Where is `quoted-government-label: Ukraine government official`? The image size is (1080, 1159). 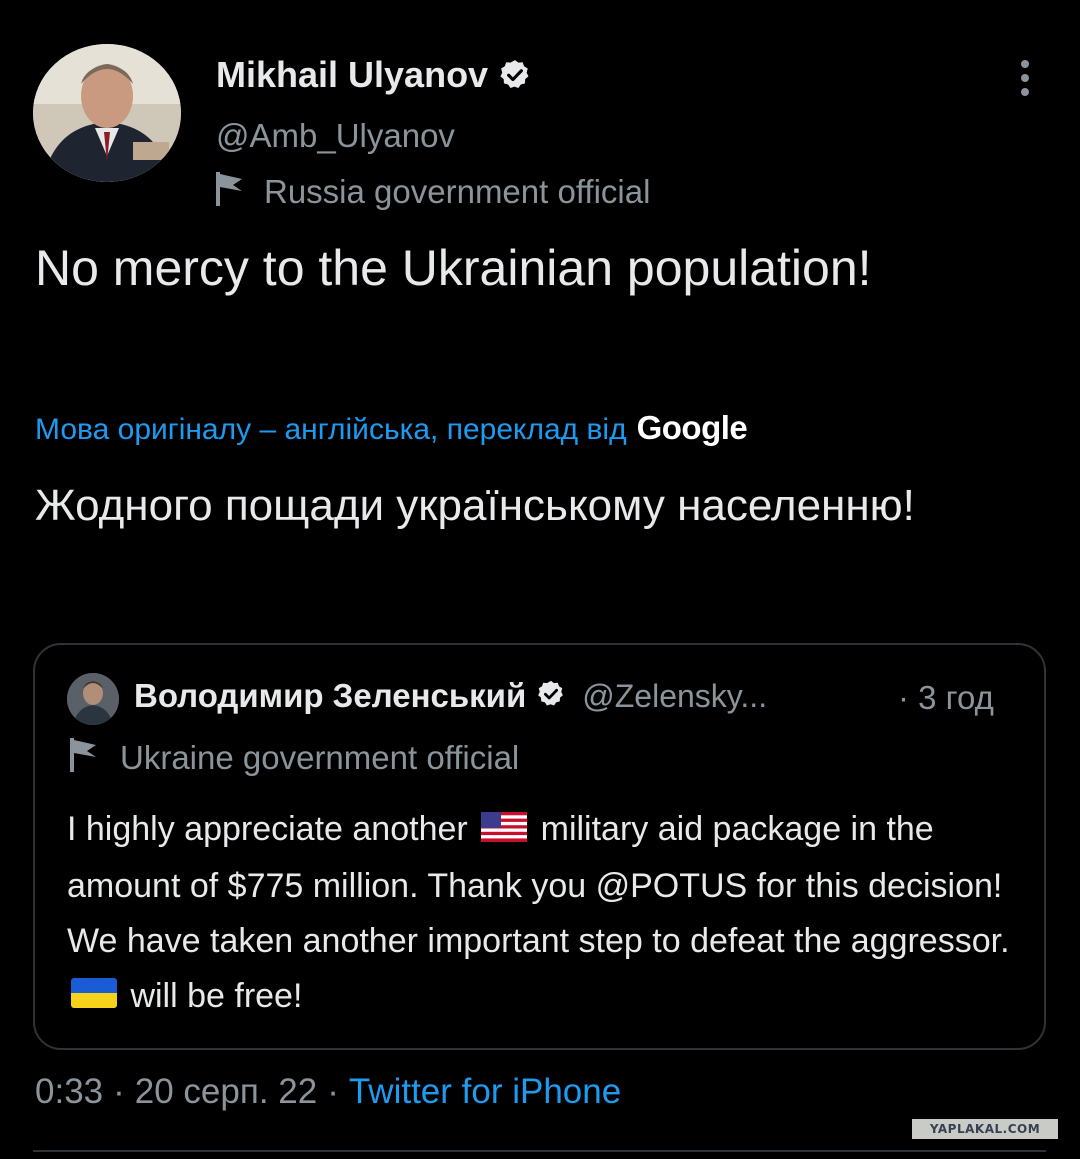
quoted-government-label: Ukraine government official is located at coordinates (294, 757).